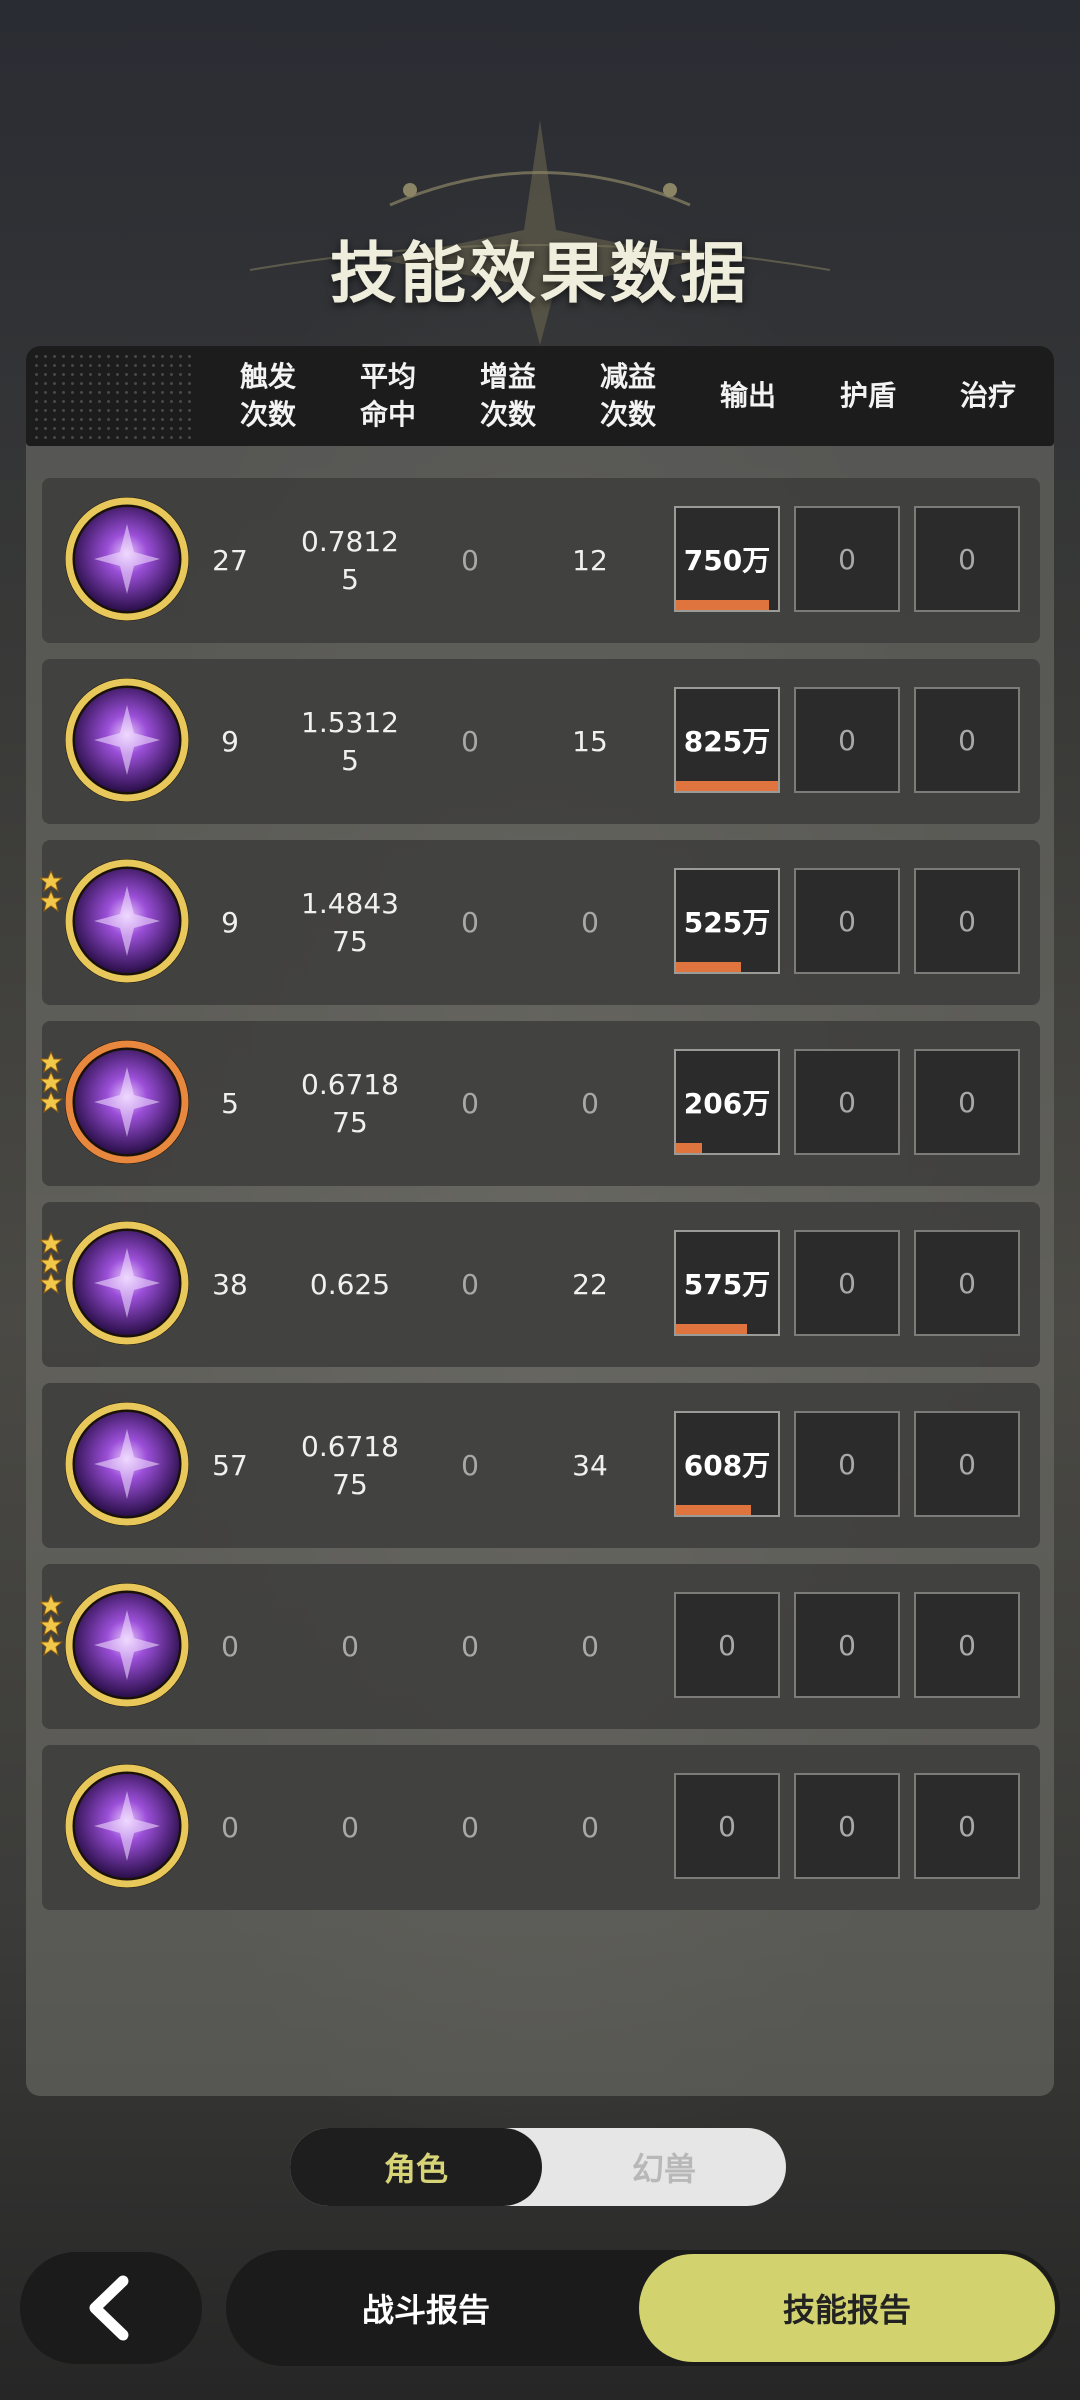 This screenshot has height=2400, width=1080. What do you see at coordinates (540, 396) in the screenshot?
I see `table-header: 触发 次数 平均 命中 增益 次数 减益 次数 输出 护盾 治疗` at bounding box center [540, 396].